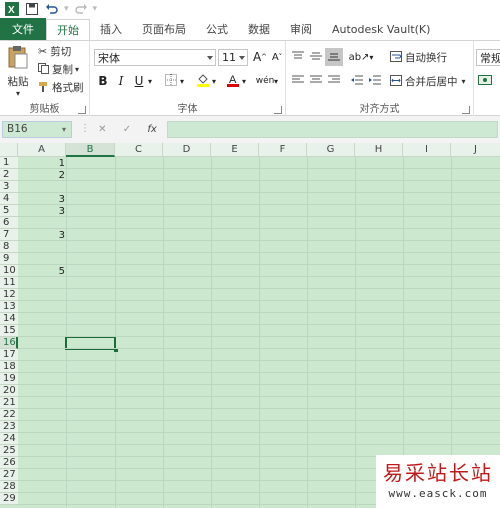 The image size is (500, 508). What do you see at coordinates (9, 235) in the screenshot?
I see `row-header-7: 7` at bounding box center [9, 235].